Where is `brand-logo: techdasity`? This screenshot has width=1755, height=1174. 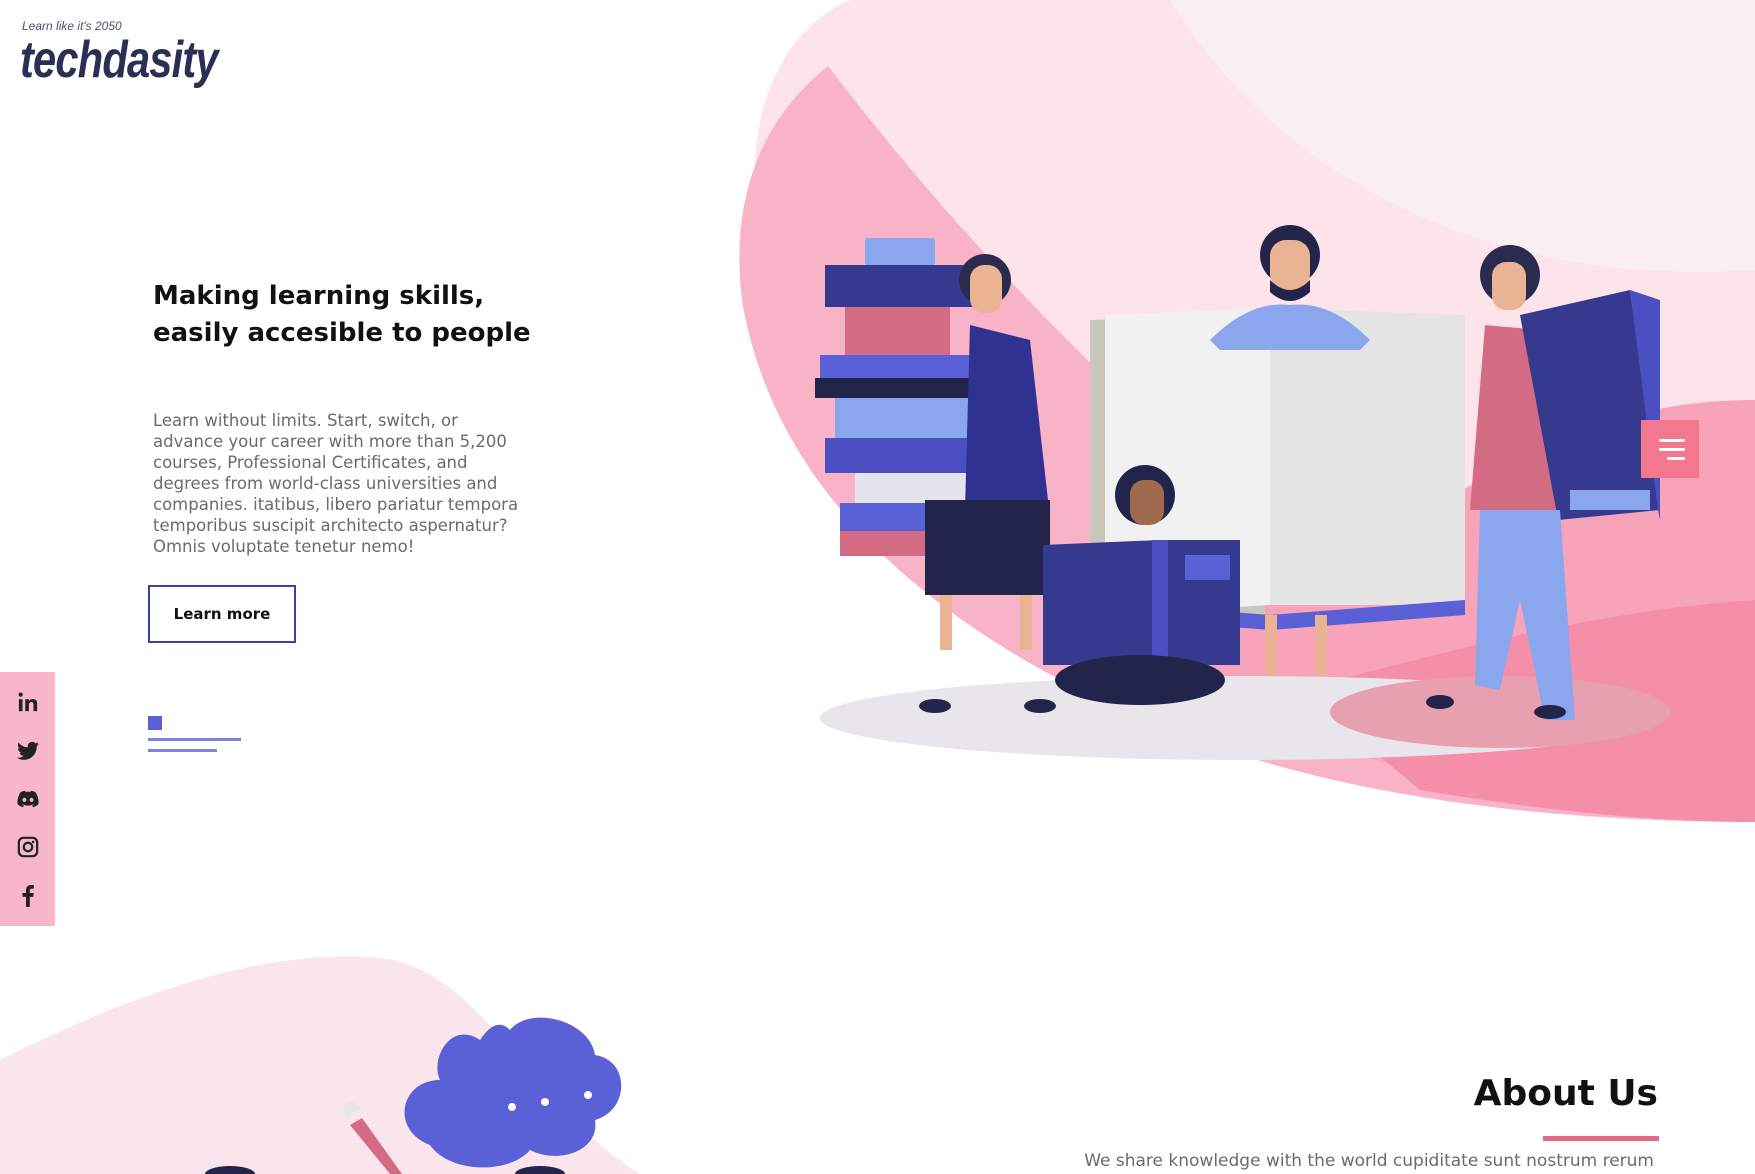 brand-logo: techdasity is located at coordinates (119, 60).